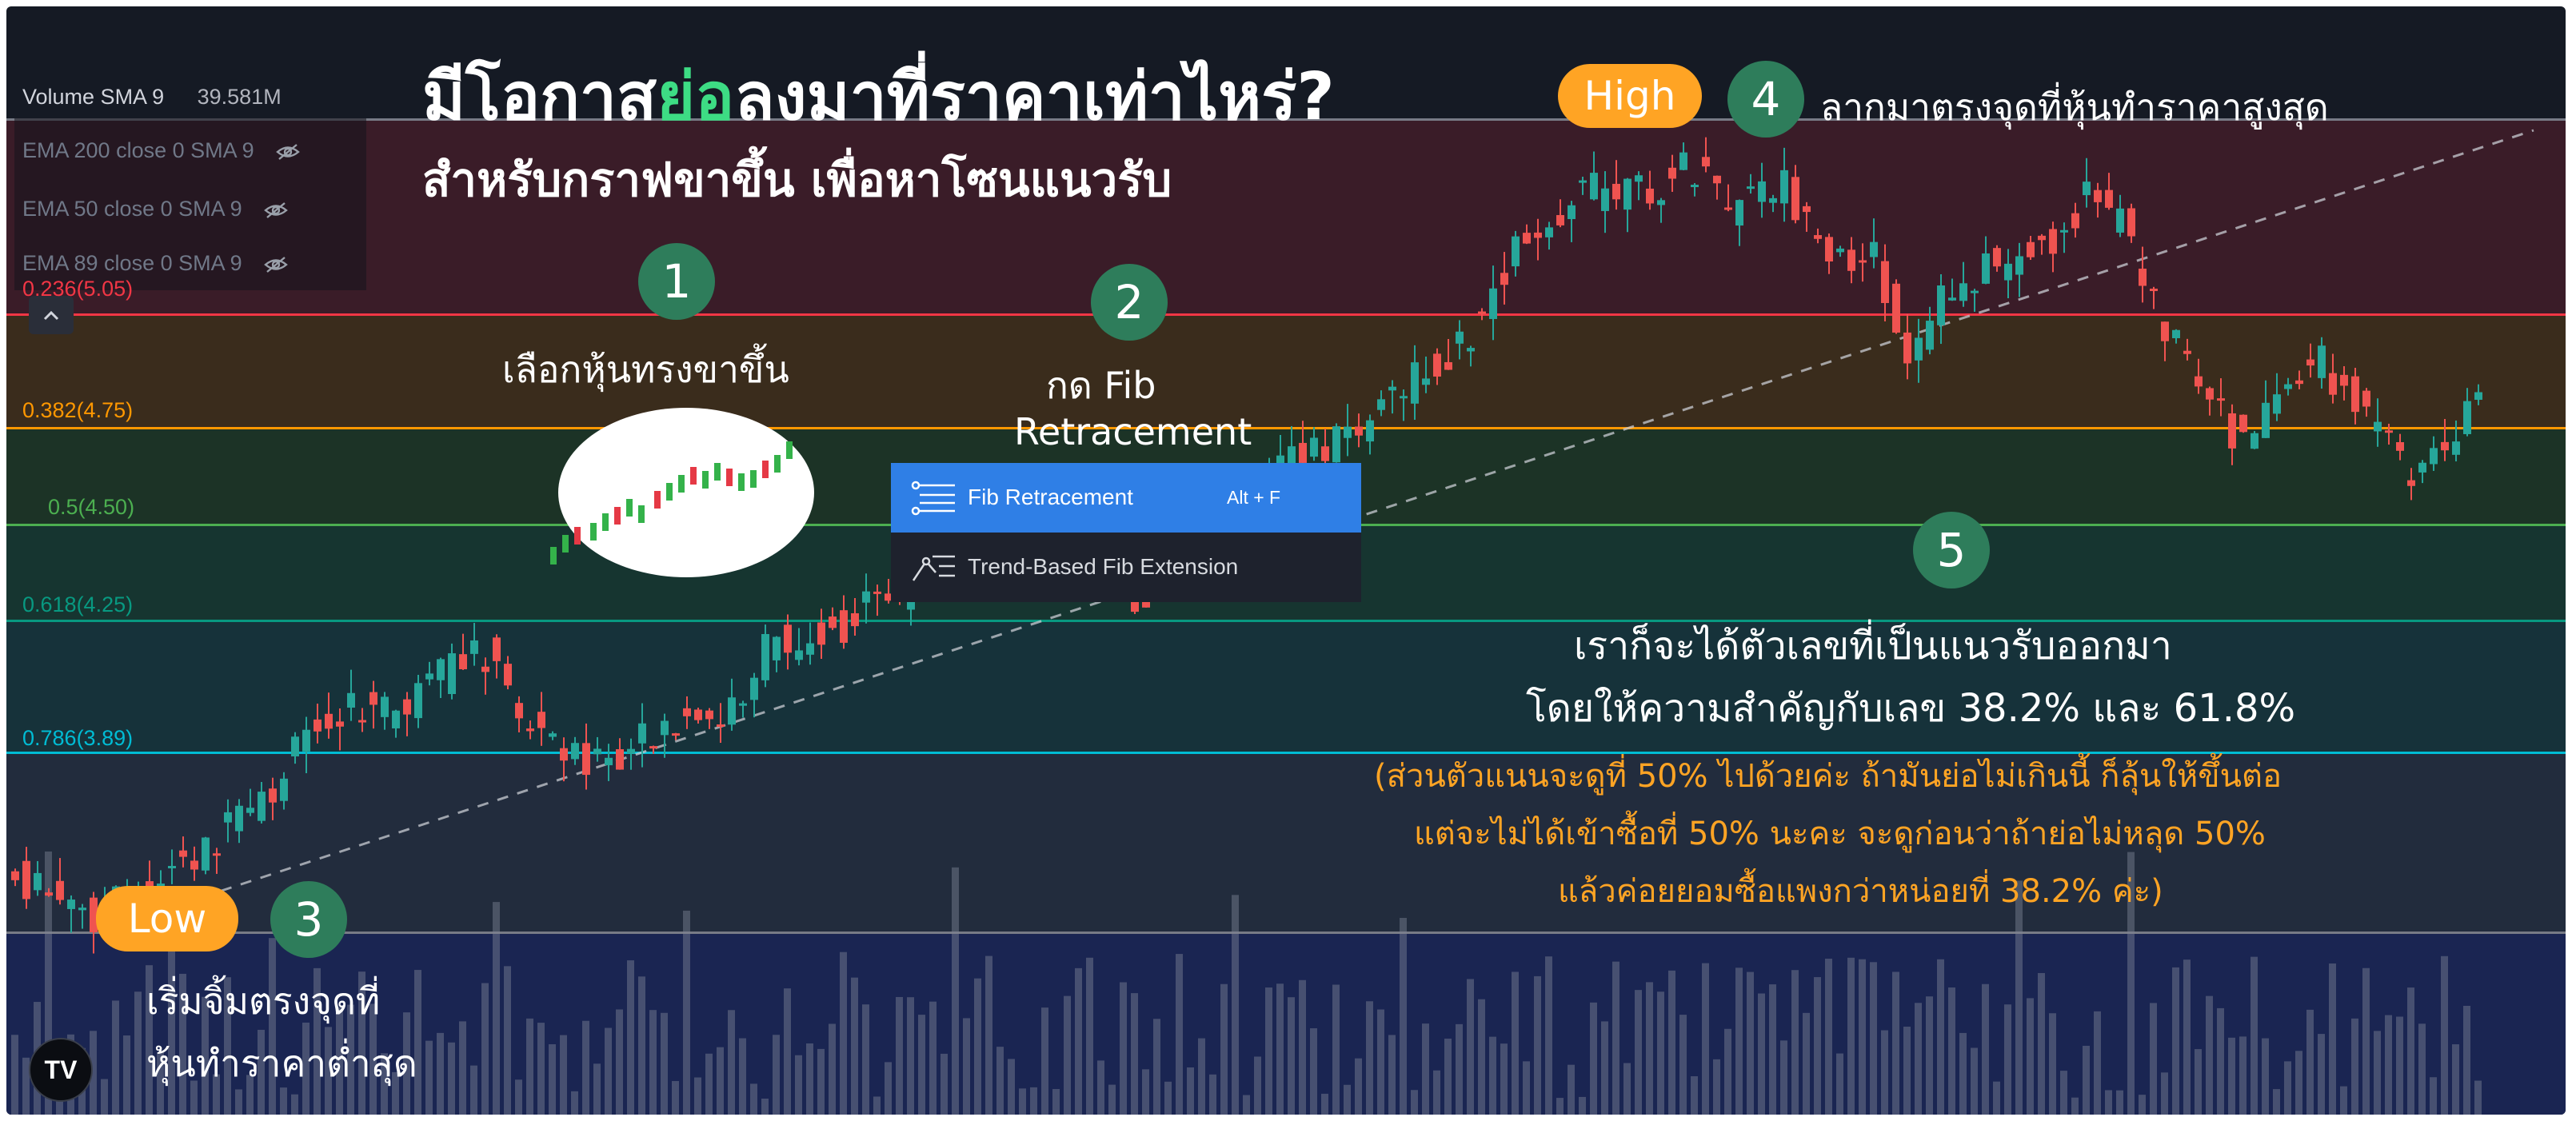 The height and width of the screenshot is (1121, 2576). What do you see at coordinates (156, 209) in the screenshot?
I see `indicator-ema-50: EMA 50 close 0 SMA 9` at bounding box center [156, 209].